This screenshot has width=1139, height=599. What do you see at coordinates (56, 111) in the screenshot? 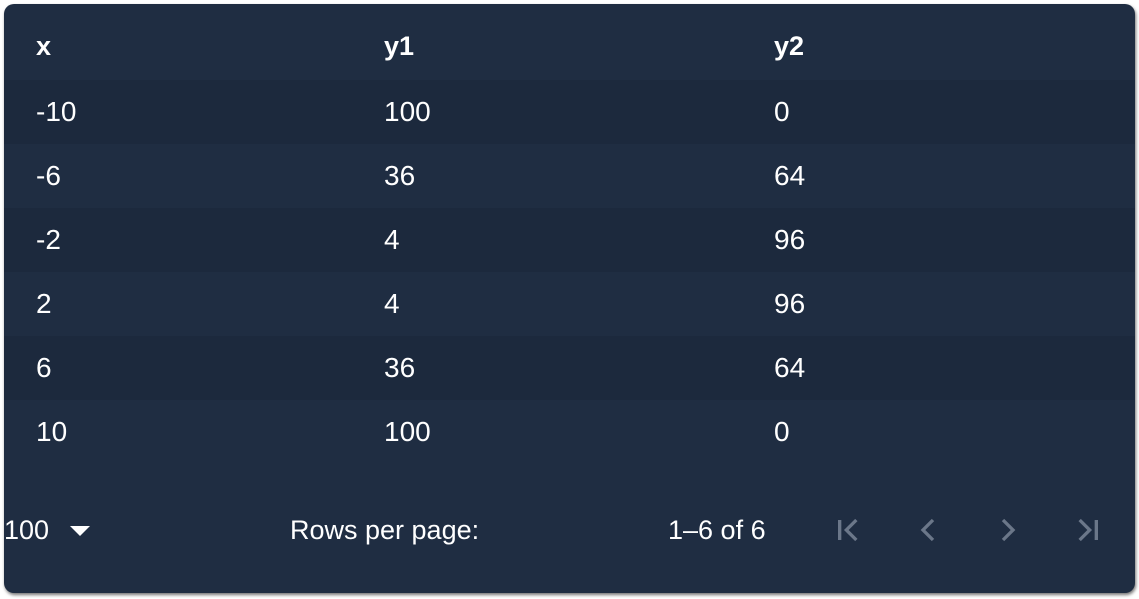
I see `cell-x: -10` at bounding box center [56, 111].